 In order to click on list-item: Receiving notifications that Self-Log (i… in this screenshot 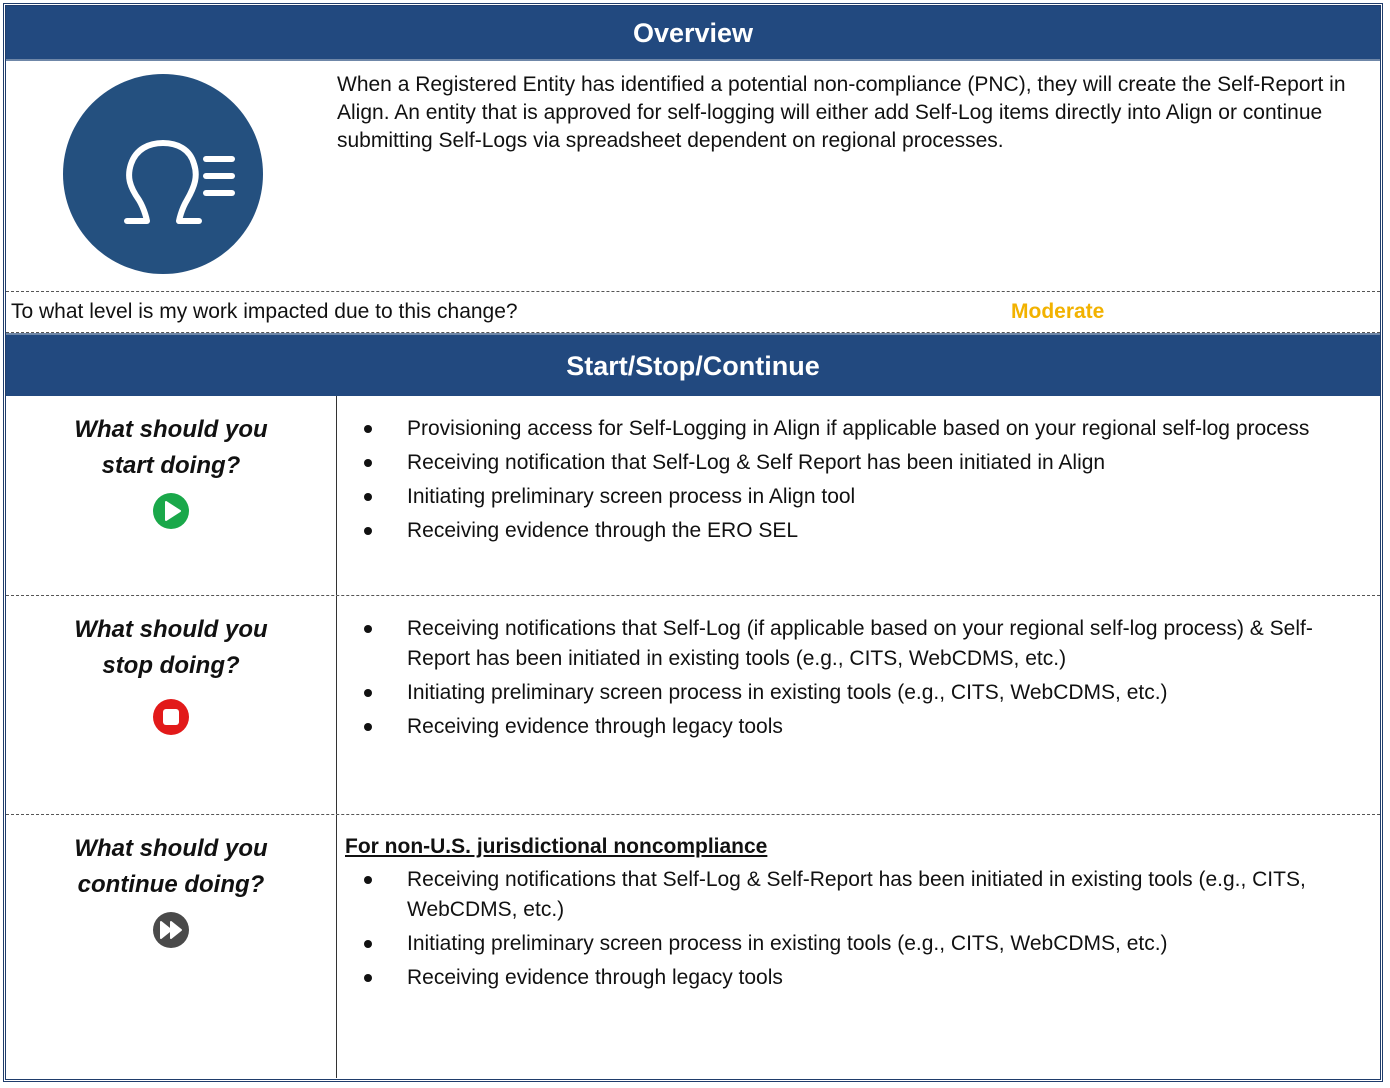, I will do `click(842, 644)`.